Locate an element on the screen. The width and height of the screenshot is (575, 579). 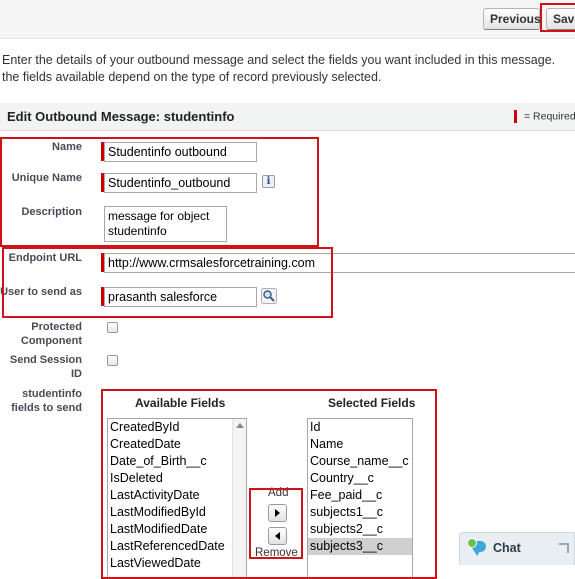
unique-name-label: Unique Name is located at coordinates (46, 178).